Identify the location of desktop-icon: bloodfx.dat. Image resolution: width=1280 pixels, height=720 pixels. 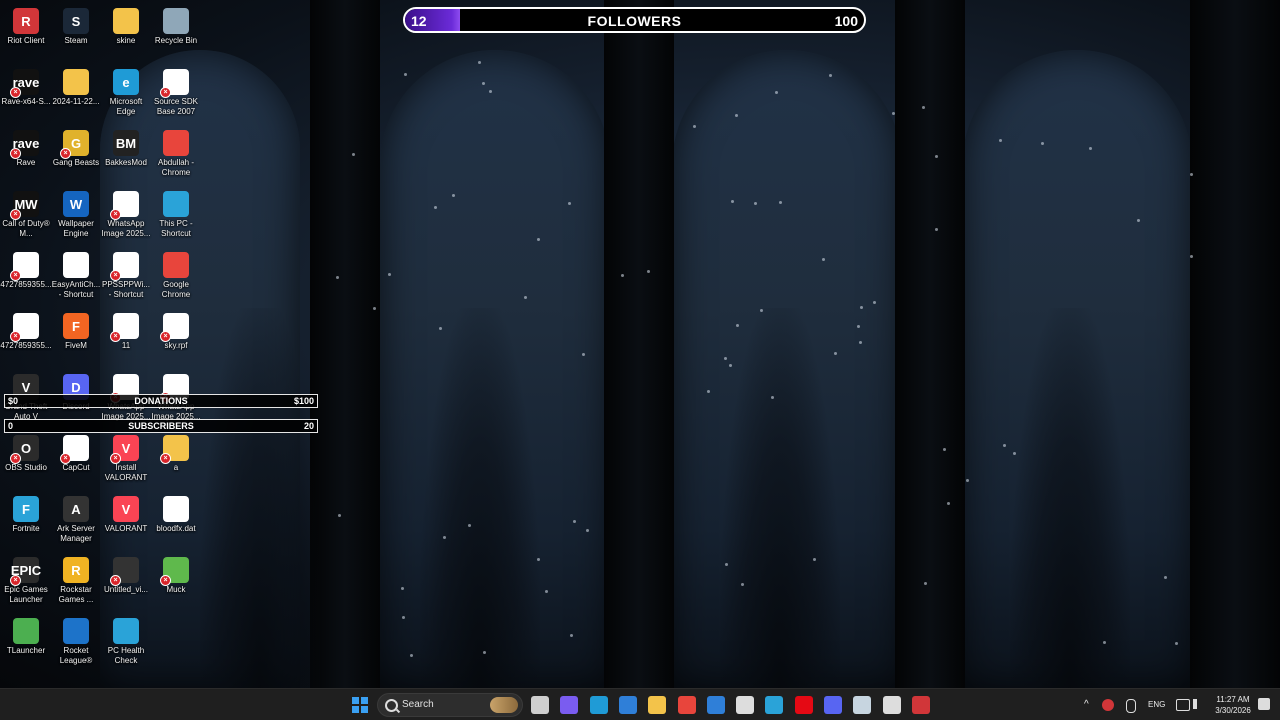
(176, 512).